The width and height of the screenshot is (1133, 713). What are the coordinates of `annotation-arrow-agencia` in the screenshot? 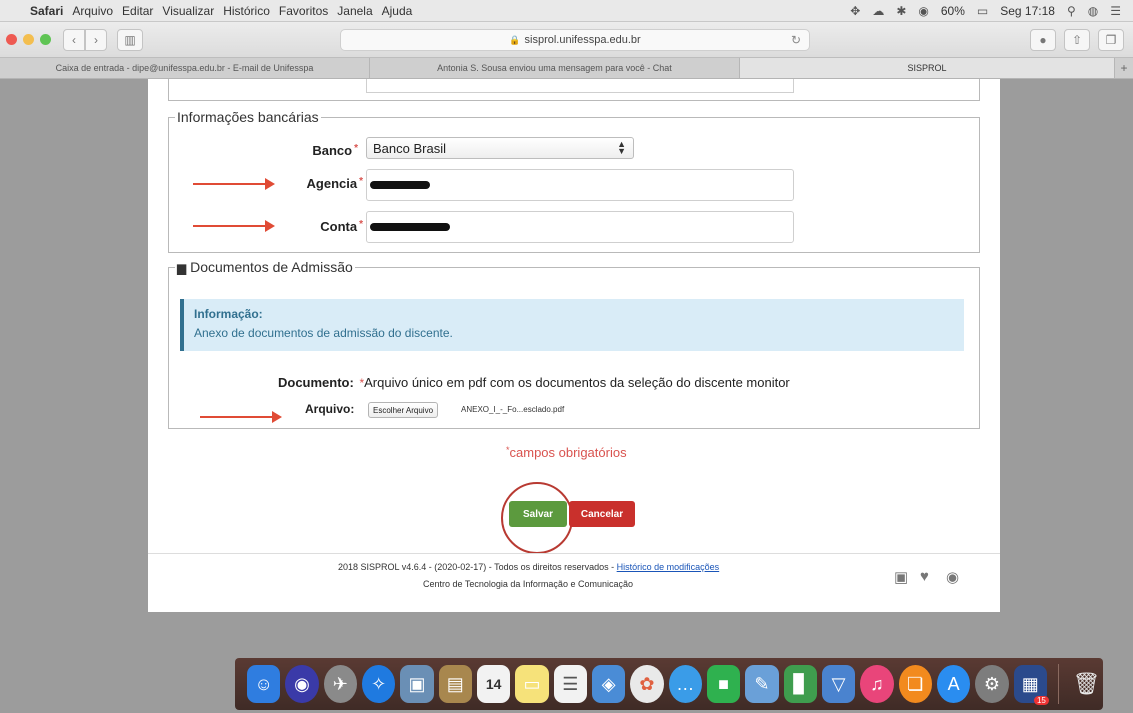 It's located at (234, 184).